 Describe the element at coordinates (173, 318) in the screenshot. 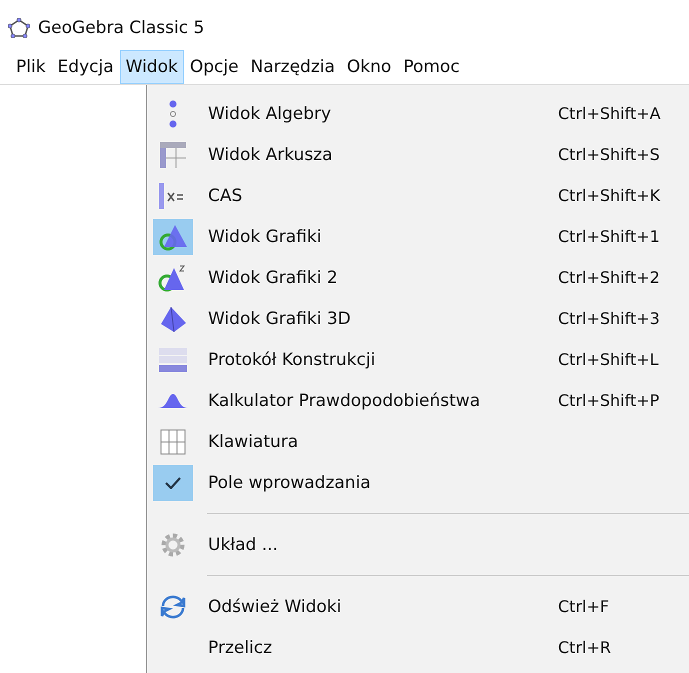

I see `pyramid-icon` at that location.